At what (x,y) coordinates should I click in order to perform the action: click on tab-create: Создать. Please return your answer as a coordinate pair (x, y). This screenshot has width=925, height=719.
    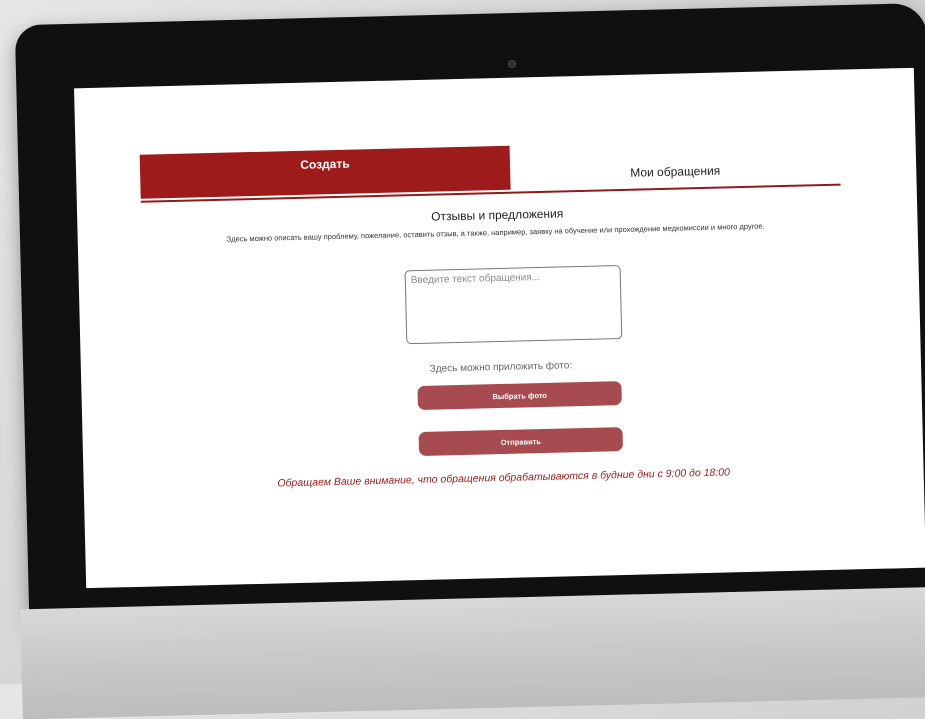
    Looking at the image, I should click on (325, 172).